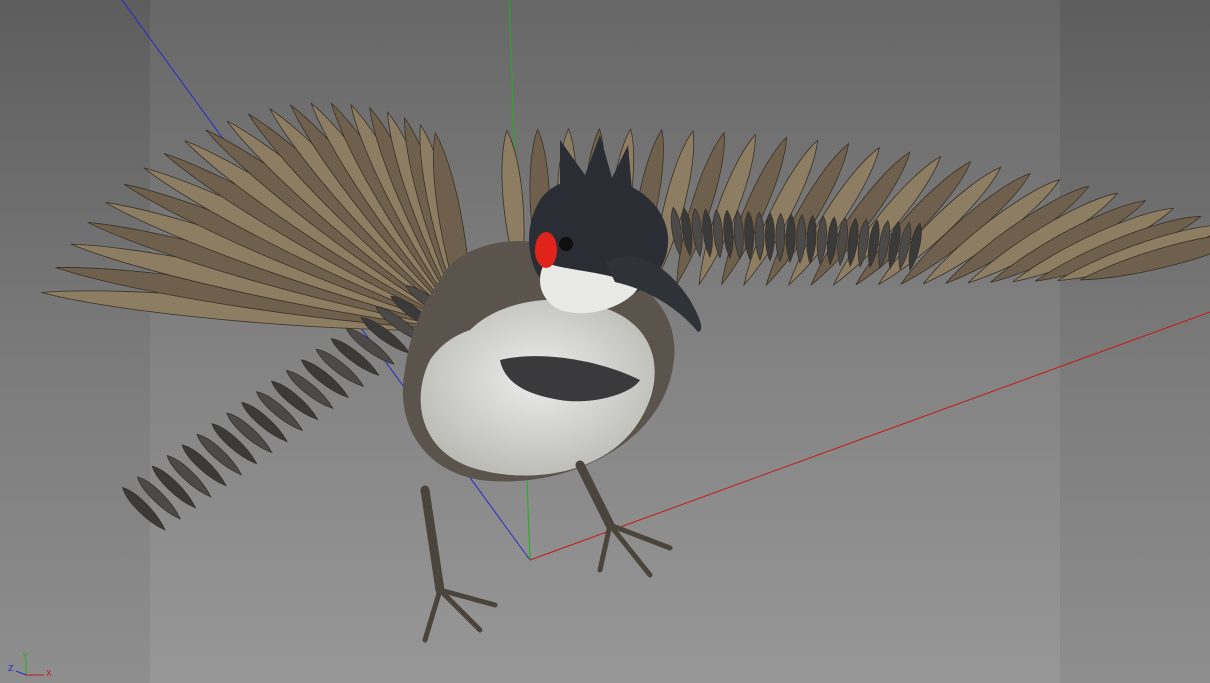 The width and height of the screenshot is (1210, 683). Describe the element at coordinates (546, 250) in the screenshot. I see `red-cheek-patch` at that location.